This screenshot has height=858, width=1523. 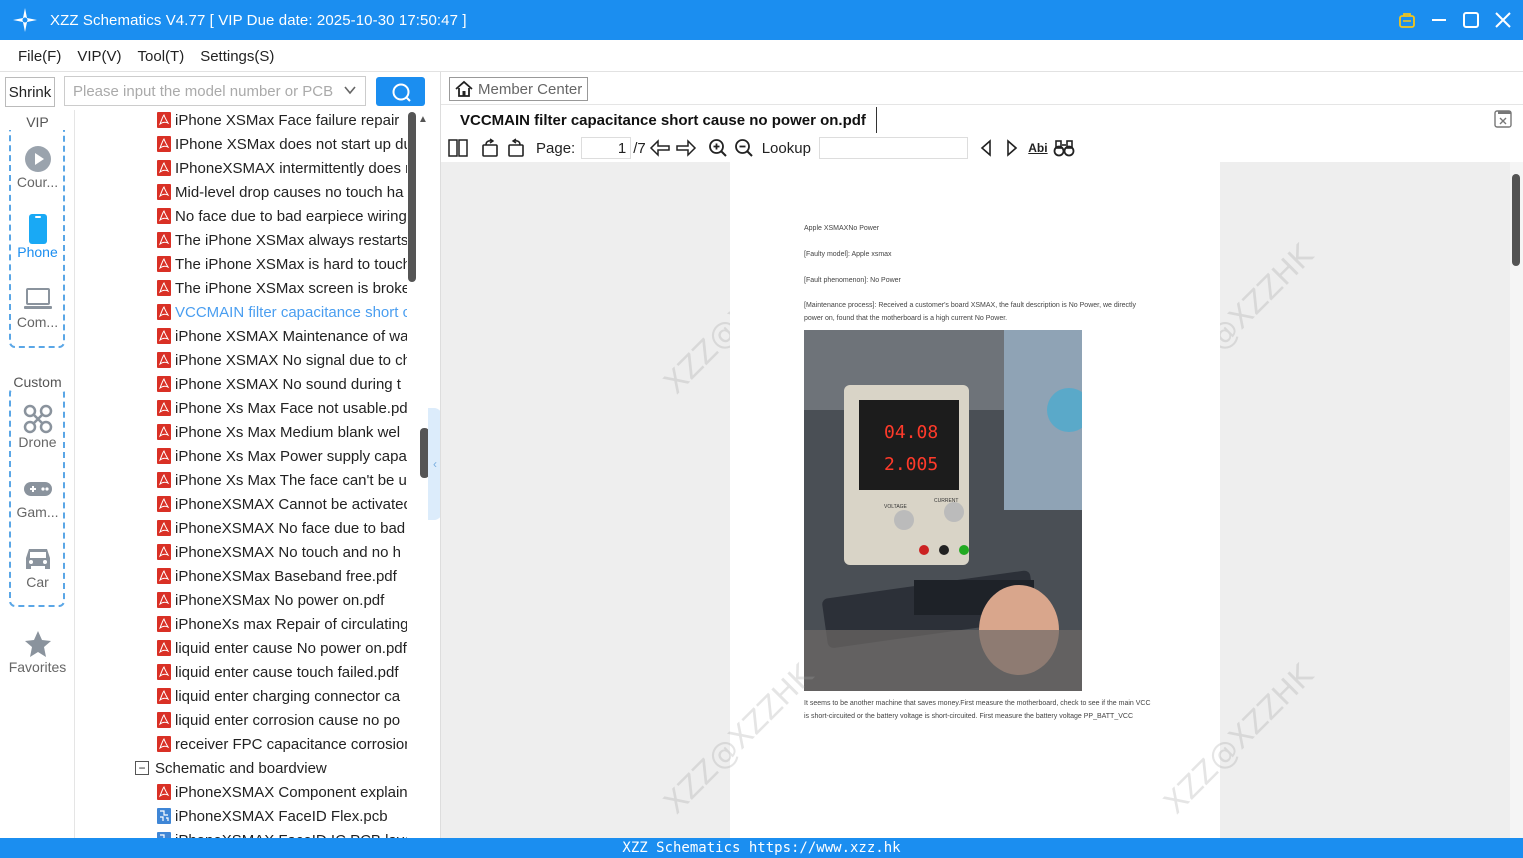 What do you see at coordinates (1503, 20) in the screenshot?
I see `close-icon` at bounding box center [1503, 20].